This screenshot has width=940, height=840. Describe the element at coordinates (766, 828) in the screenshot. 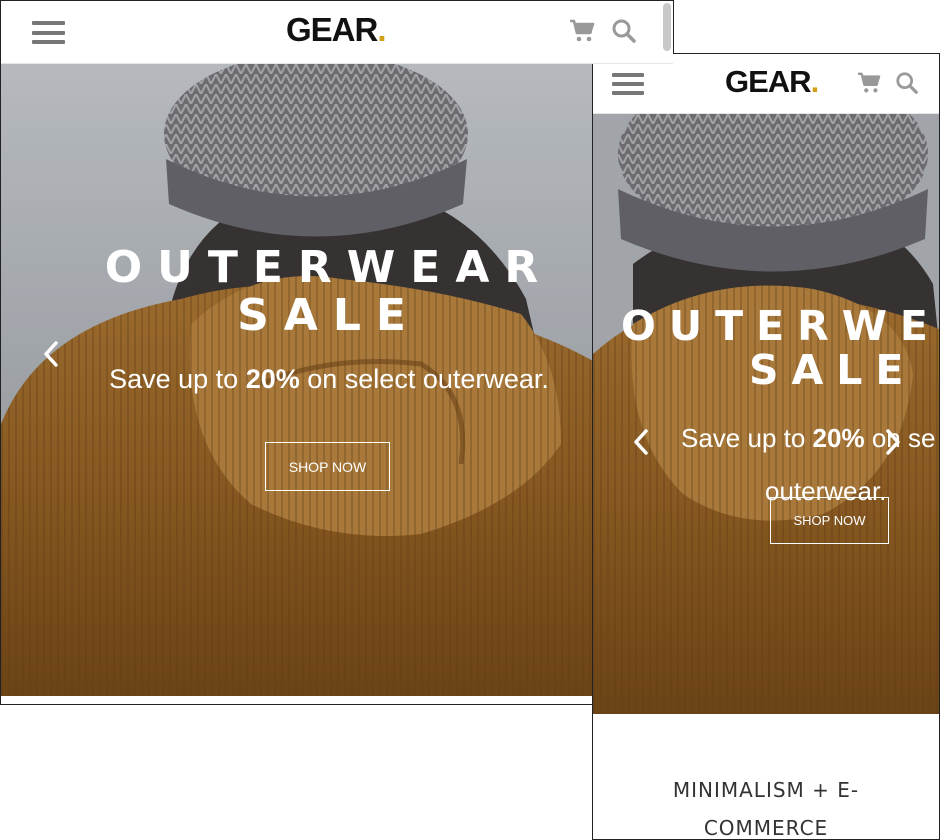

I see `tagline-line2: COMMERCE` at that location.